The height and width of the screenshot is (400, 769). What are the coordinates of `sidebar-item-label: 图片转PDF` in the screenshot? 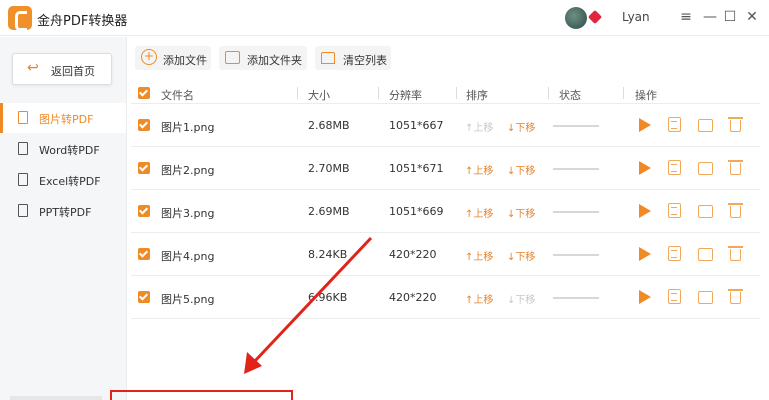 It's located at (66, 119).